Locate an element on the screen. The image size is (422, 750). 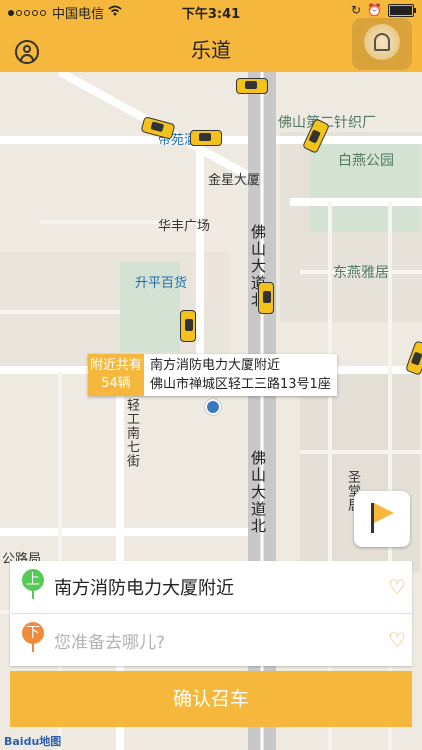
map-label-place: 金星大厦 is located at coordinates (234, 180).